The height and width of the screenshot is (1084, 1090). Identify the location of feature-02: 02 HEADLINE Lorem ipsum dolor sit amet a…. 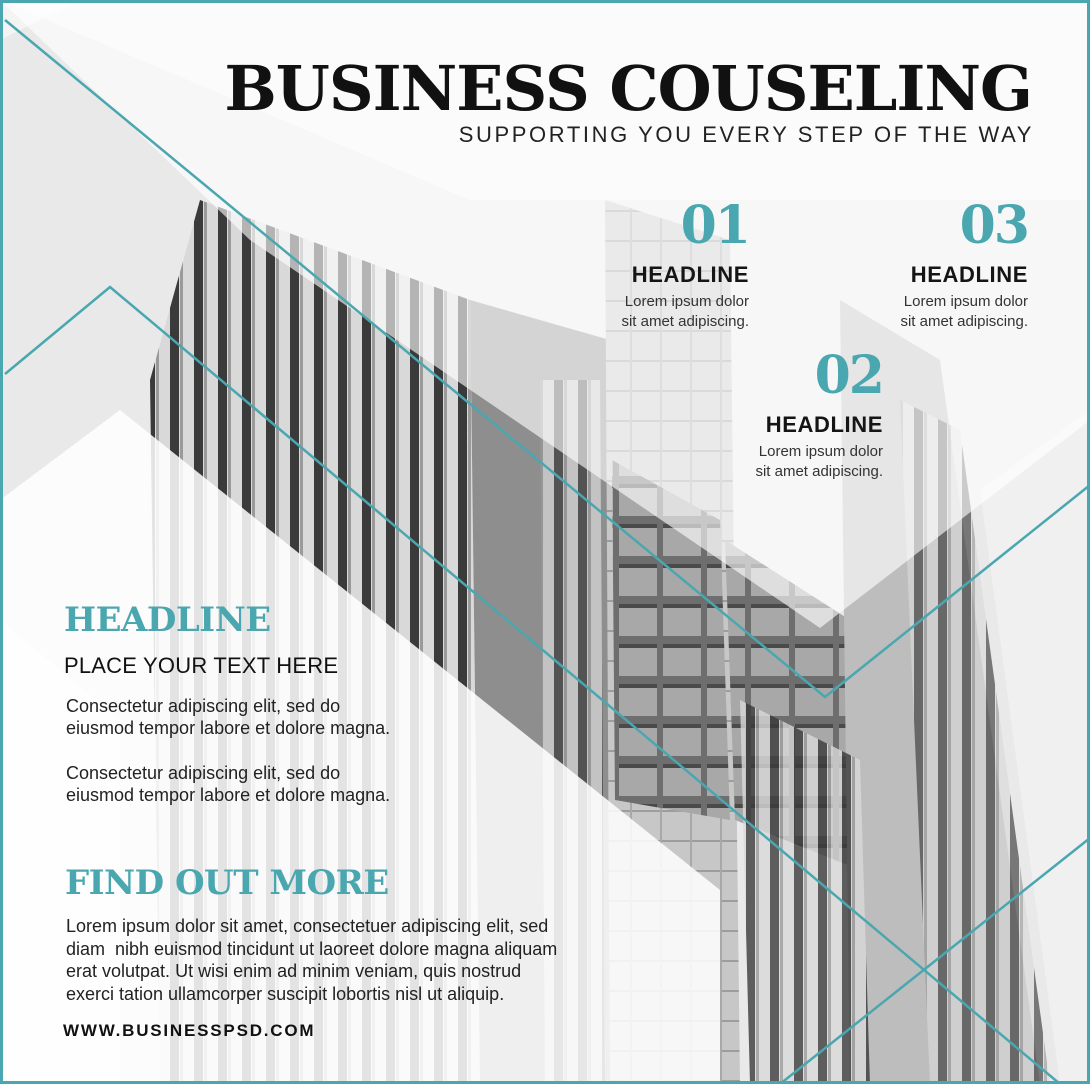
(820, 413).